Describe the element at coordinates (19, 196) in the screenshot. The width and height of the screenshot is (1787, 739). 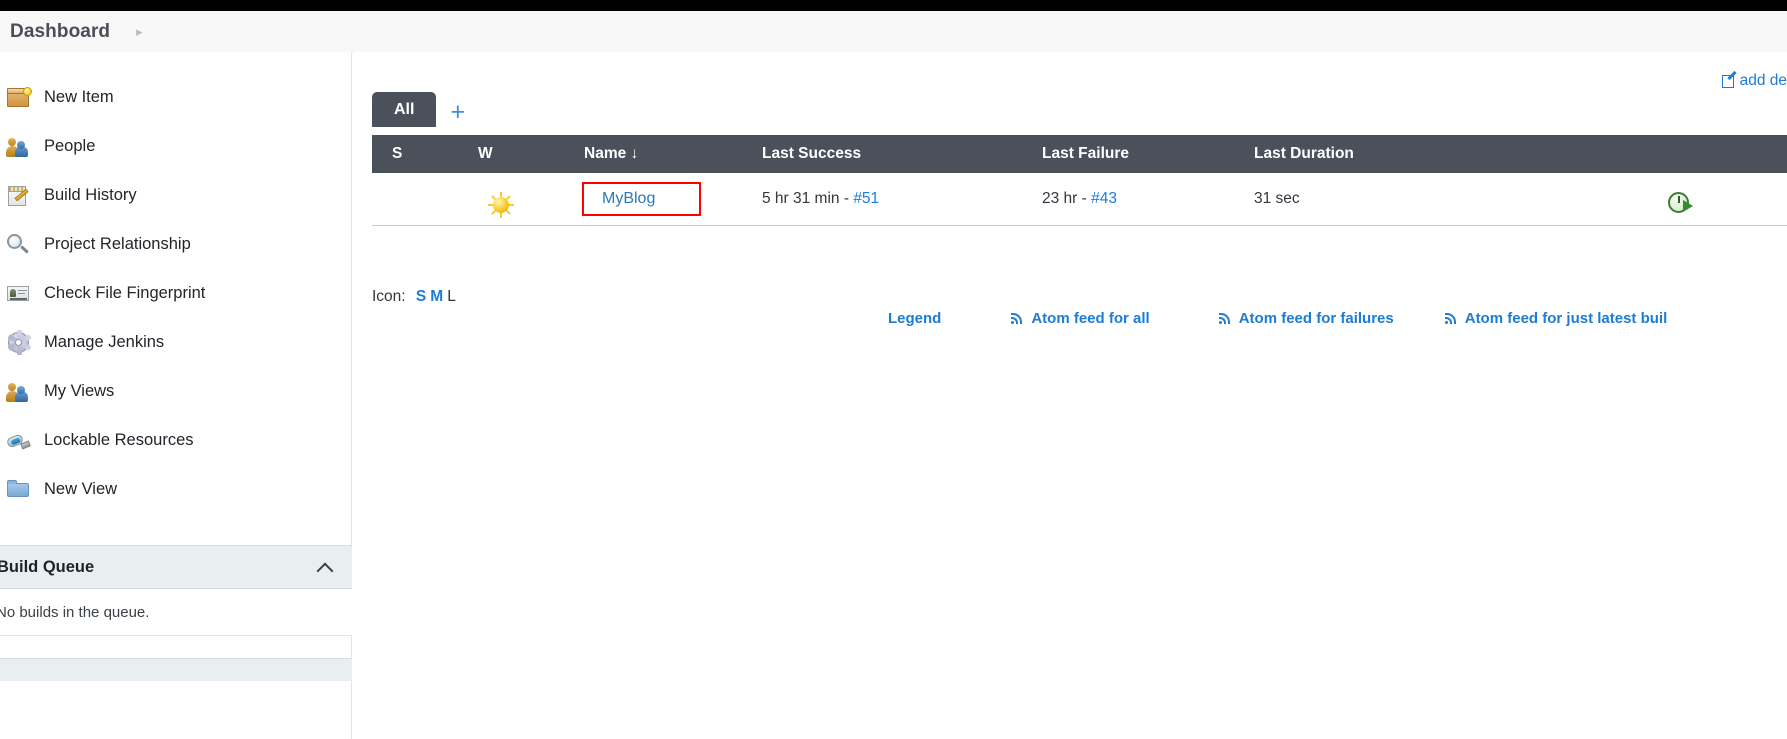
I see `notepad-pencil-icon` at that location.